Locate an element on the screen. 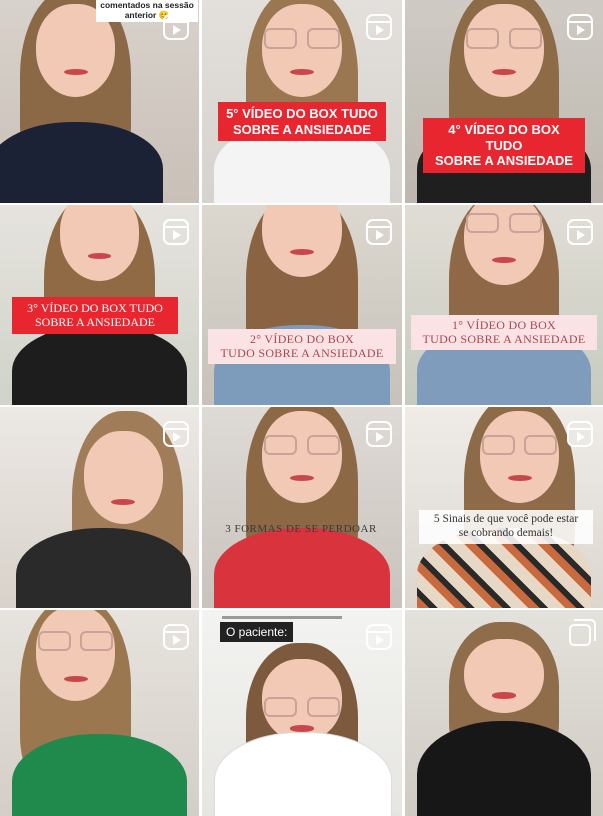  post-tile-5: 2° VÍDEO DO BOX TUDO SOBRE A ANSIEDADE is located at coordinates (302, 305).